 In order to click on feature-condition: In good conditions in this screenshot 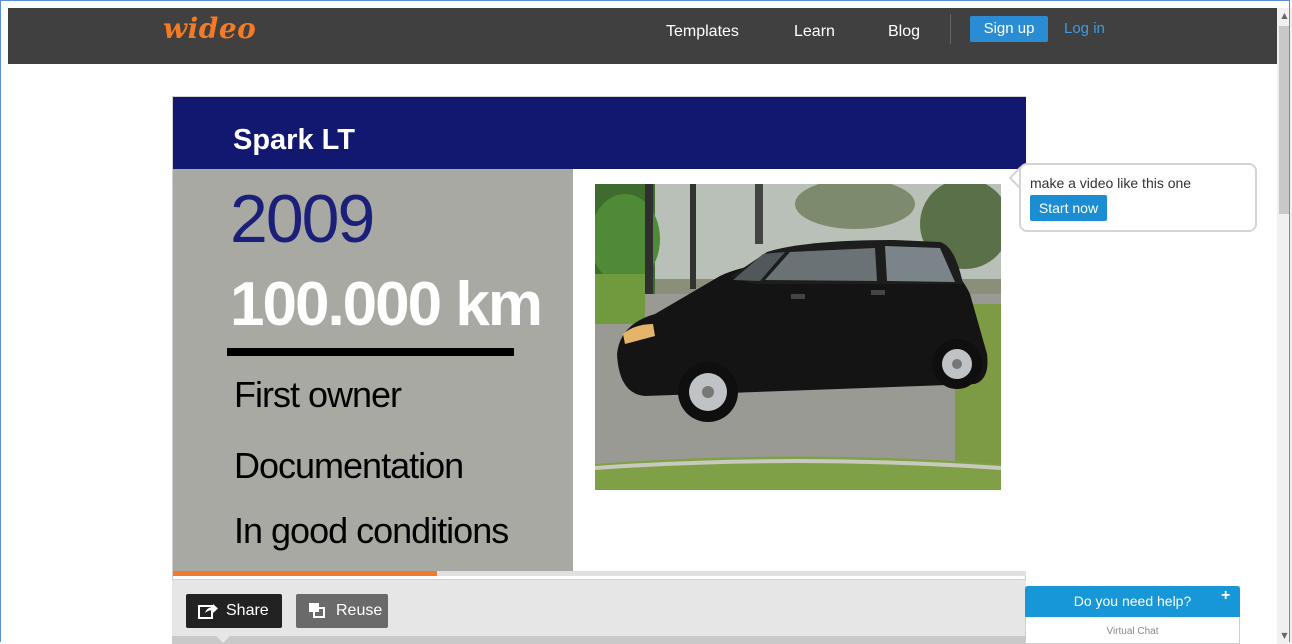, I will do `click(371, 530)`.